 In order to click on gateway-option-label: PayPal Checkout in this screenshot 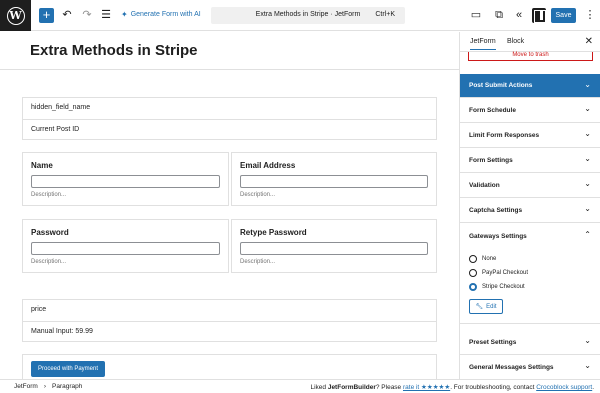, I will do `click(505, 273)`.